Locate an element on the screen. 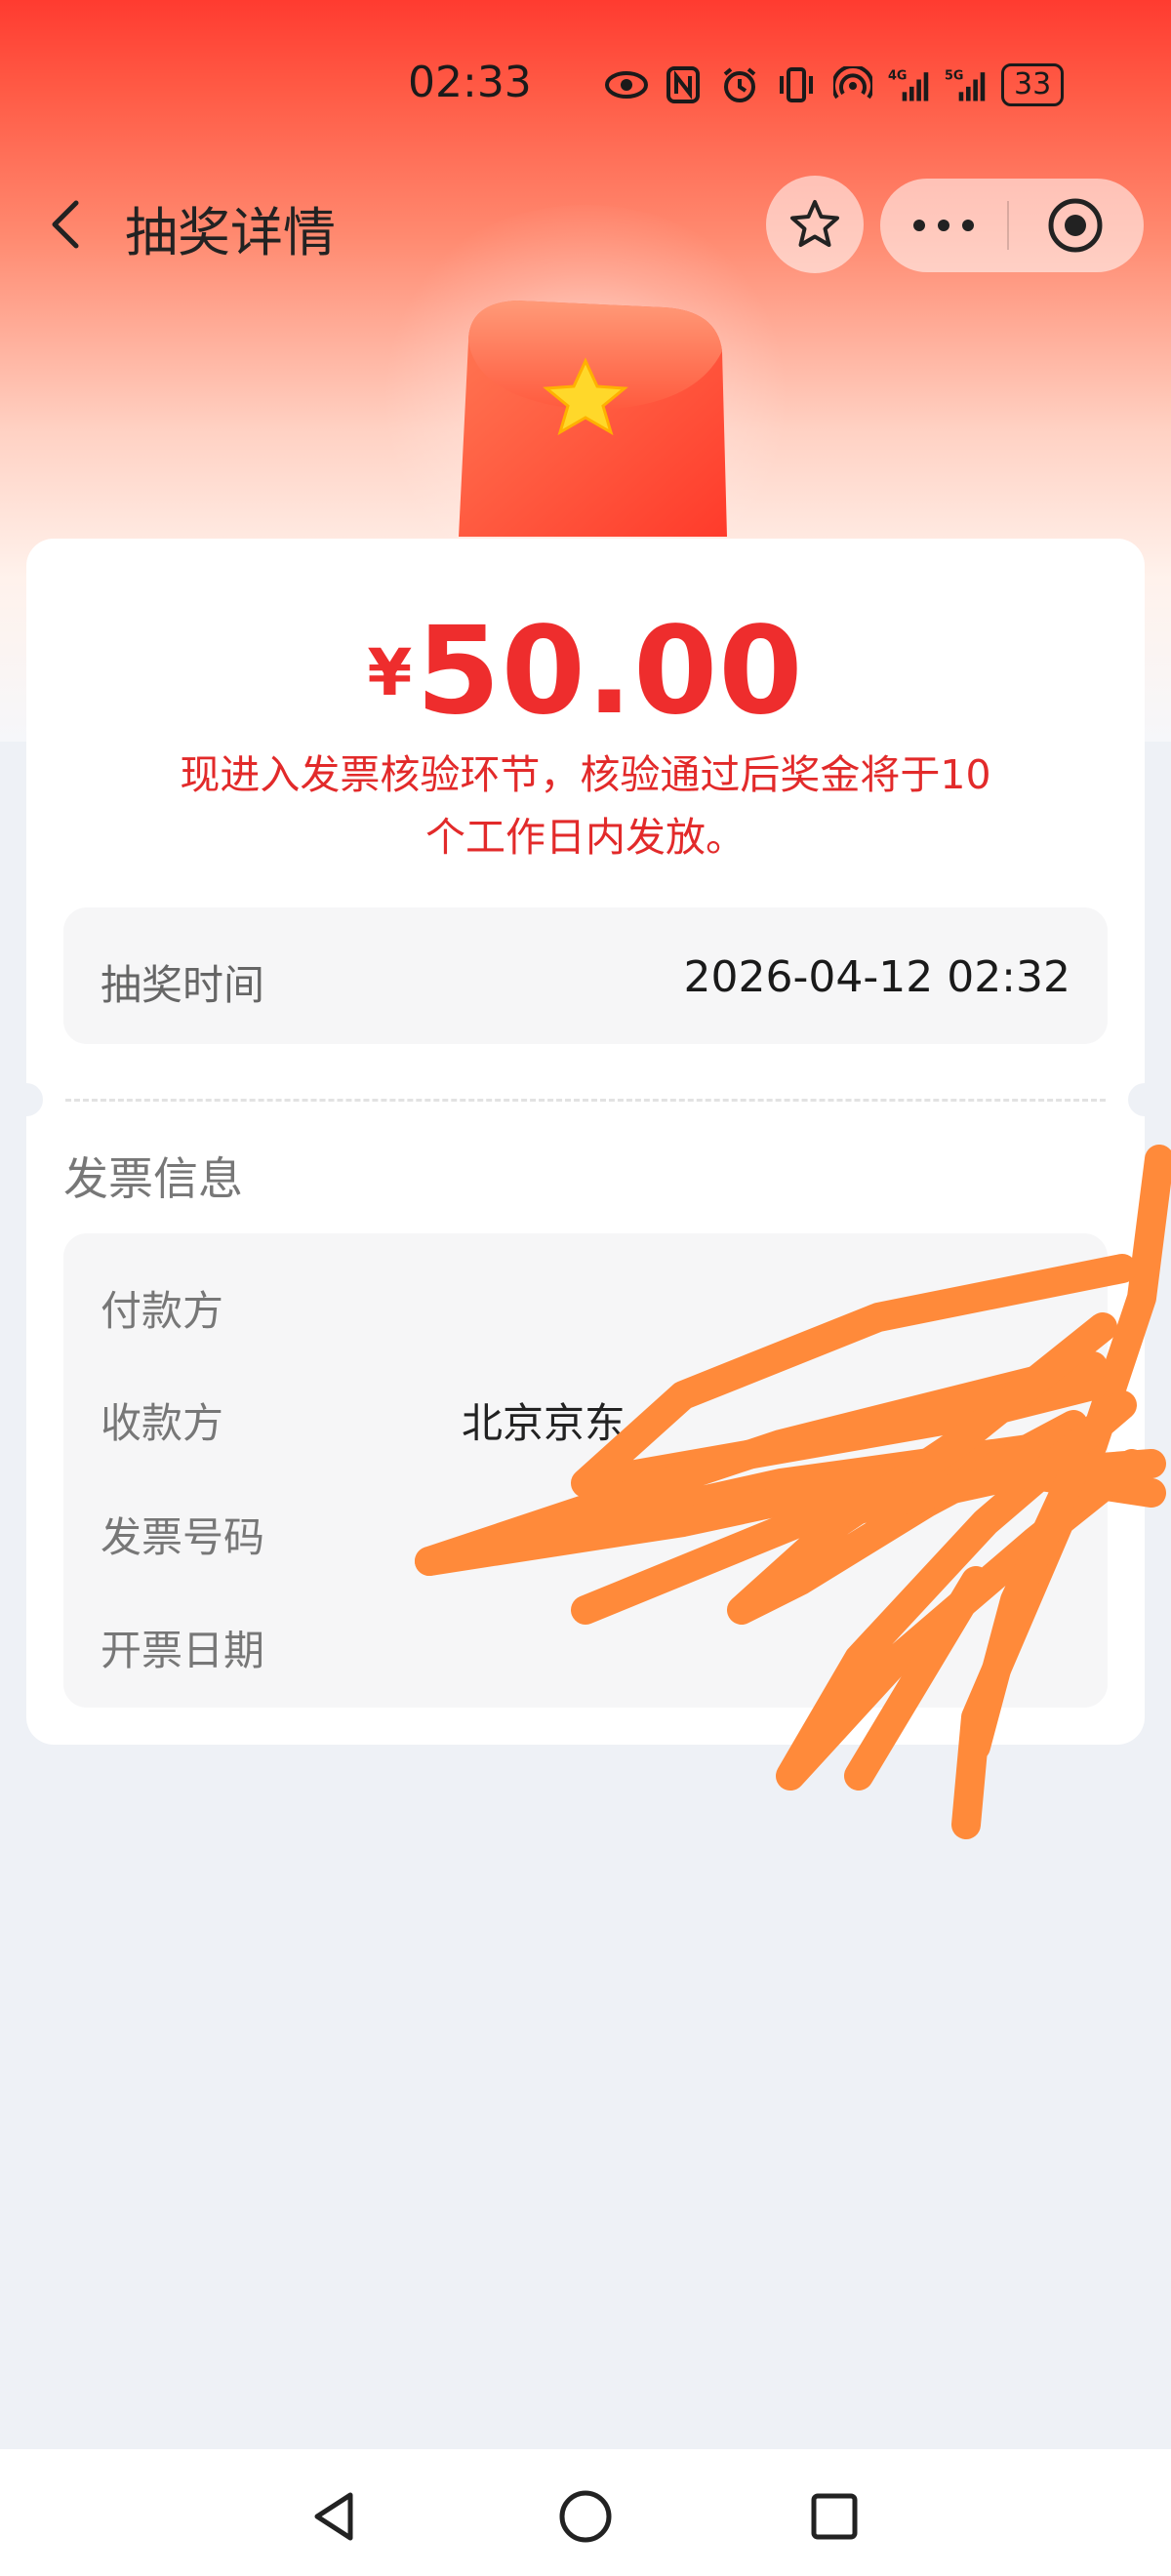 The height and width of the screenshot is (2576, 1171). signal-label: 5G is located at coordinates (954, 76).